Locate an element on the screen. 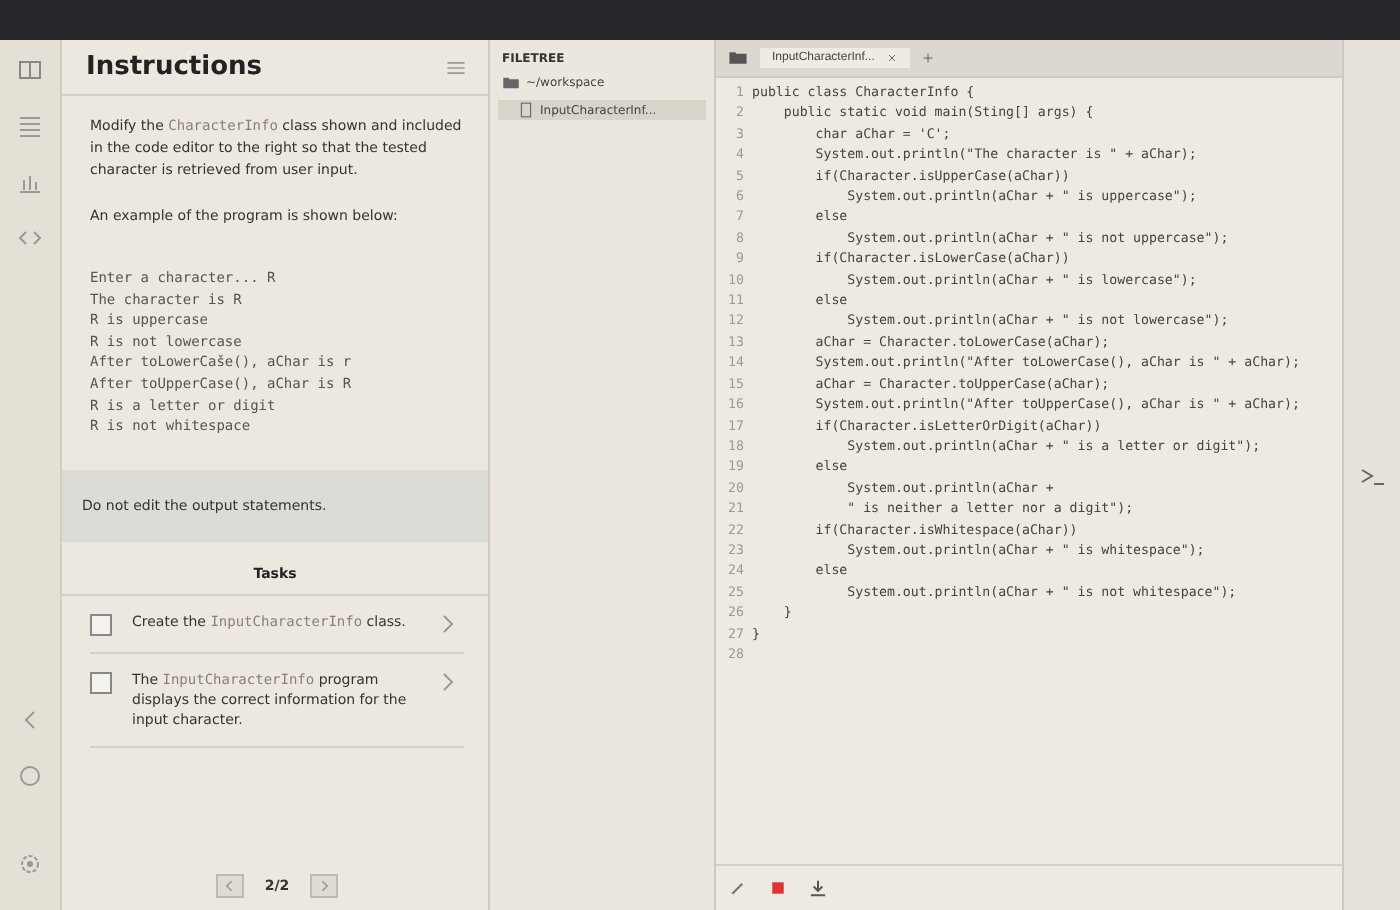 This screenshot has width=1400, height=910. list-icon is located at coordinates (30, 126).